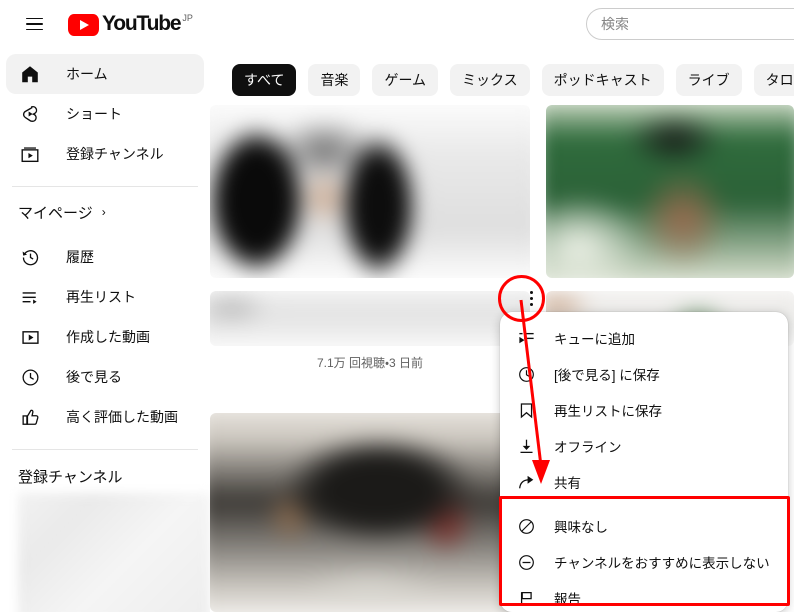 The width and height of the screenshot is (794, 612). I want to click on menu-item-label: 報告, so click(567, 599).